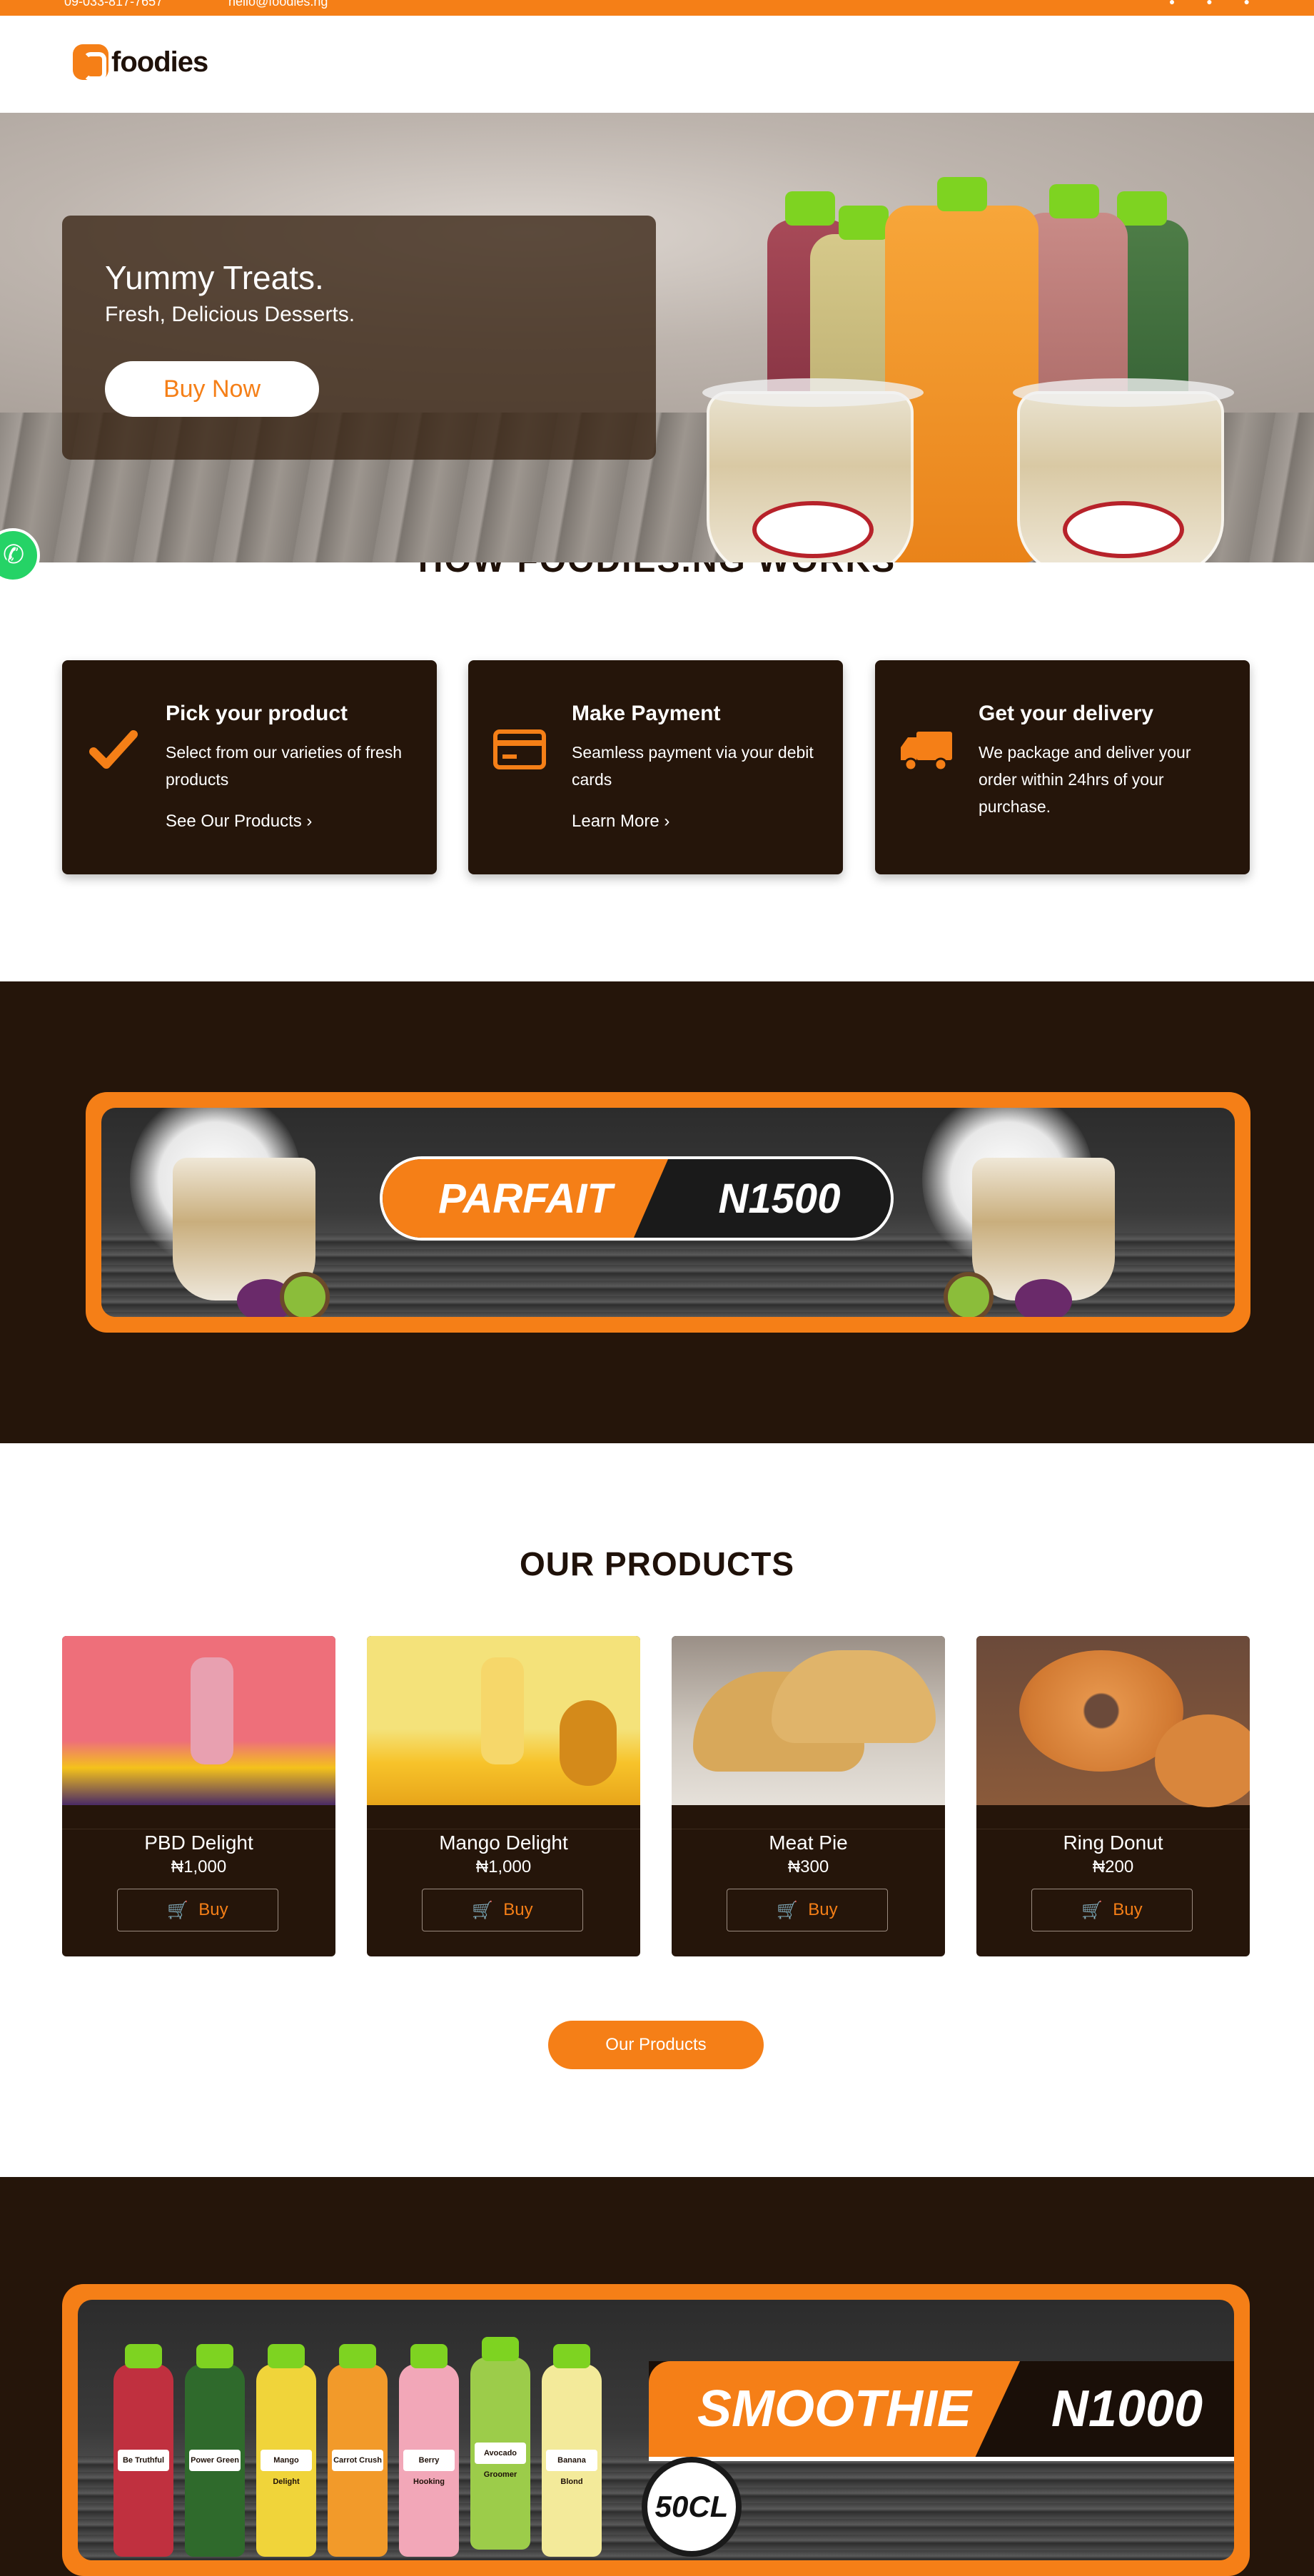 The width and height of the screenshot is (1314, 2576). What do you see at coordinates (693, 766) in the screenshot?
I see `how-card-text: Seamless payment via your debit cards` at bounding box center [693, 766].